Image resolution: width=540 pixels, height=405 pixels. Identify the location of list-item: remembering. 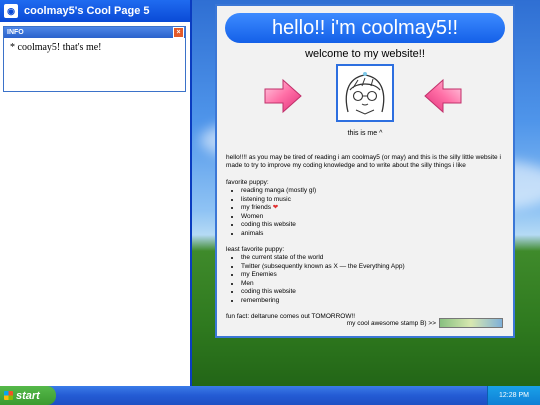
(376, 301).